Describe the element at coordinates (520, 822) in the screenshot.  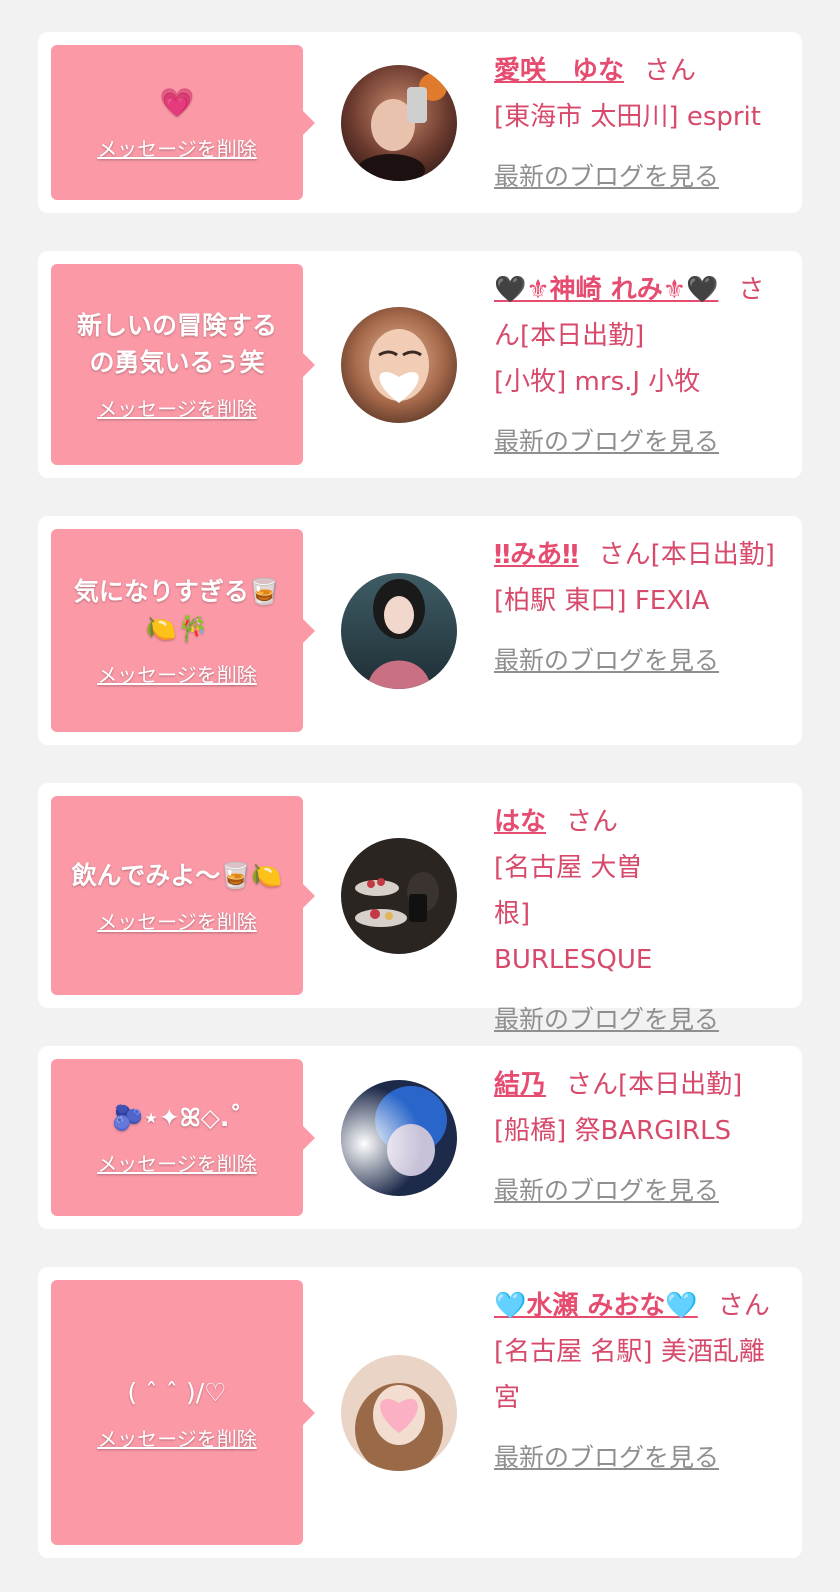
I see `girl-name-link: はな` at that location.